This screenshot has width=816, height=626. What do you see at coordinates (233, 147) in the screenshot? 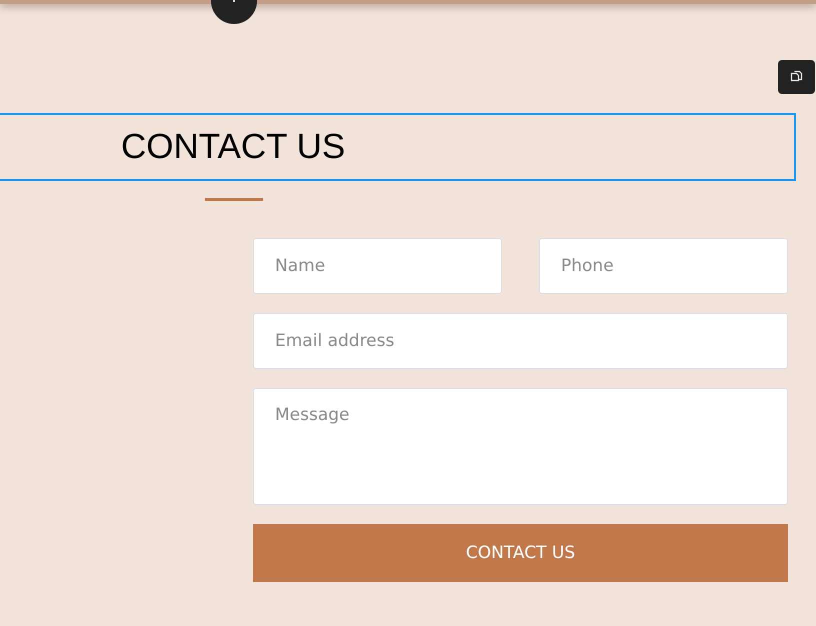
I see `section-title: CONTACT US` at bounding box center [233, 147].